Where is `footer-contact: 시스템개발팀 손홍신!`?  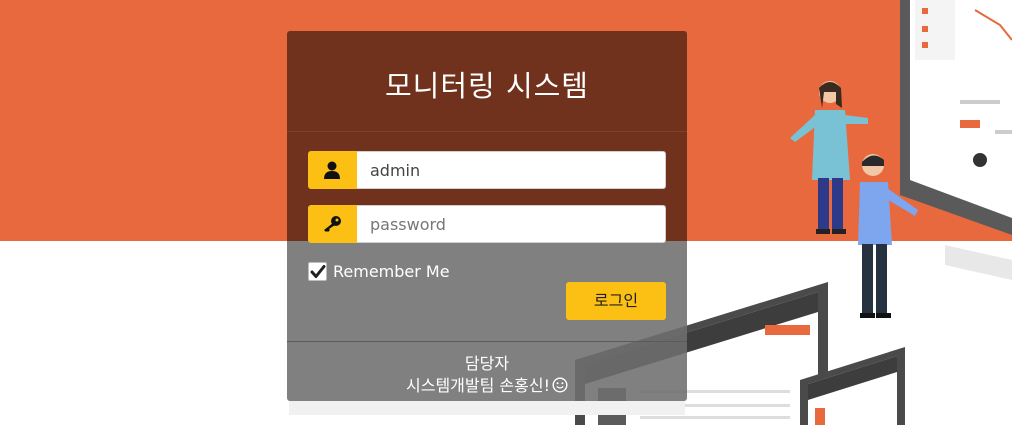
footer-contact: 시스템개발팀 손홍신! is located at coordinates (478, 385).